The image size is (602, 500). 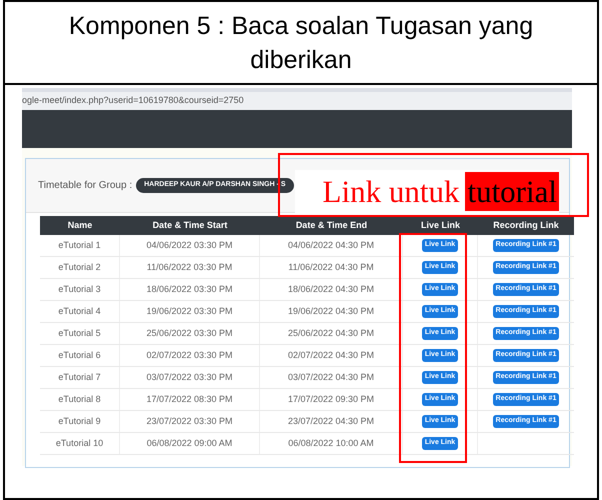 I want to click on table-cell: eTutorial 3, so click(x=80, y=289).